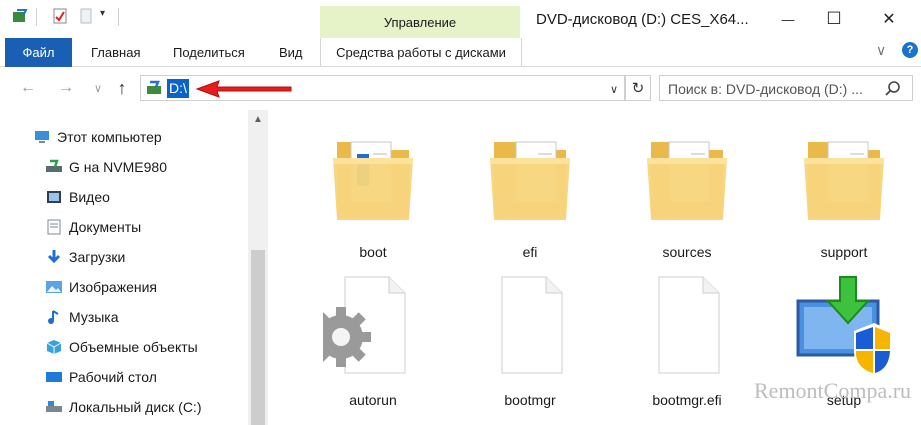 This screenshot has height=425, width=921. I want to click on file-item: support, so click(844, 198).